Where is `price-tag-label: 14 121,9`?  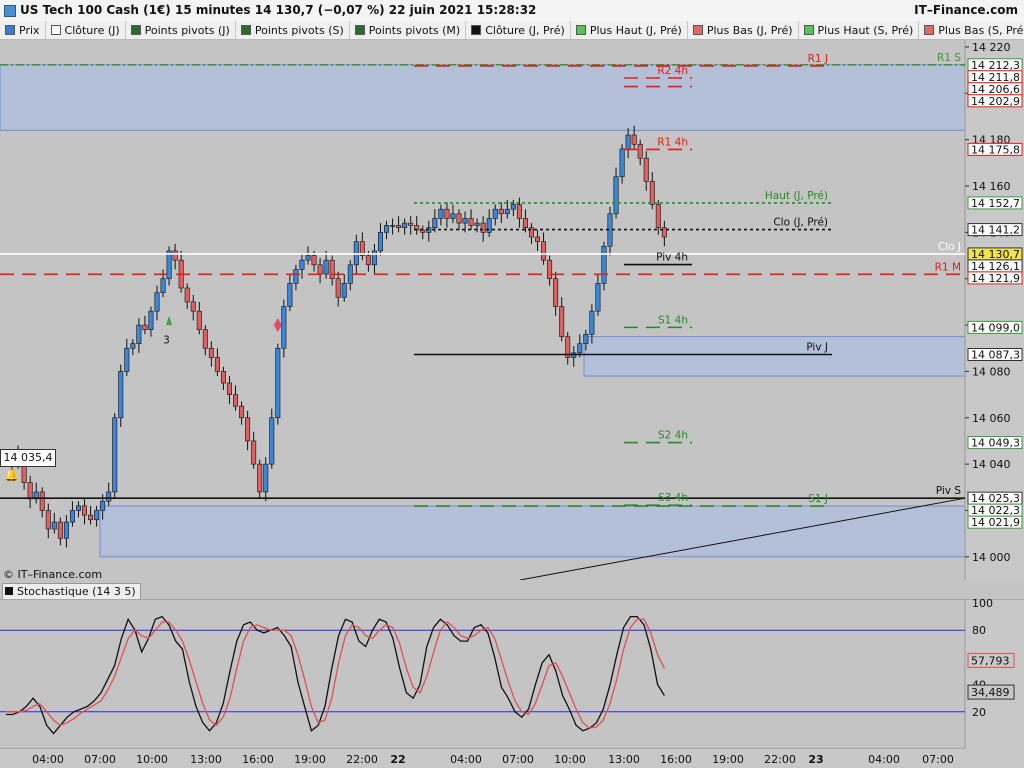
price-tag-label: 14 121,9 is located at coordinates (995, 278).